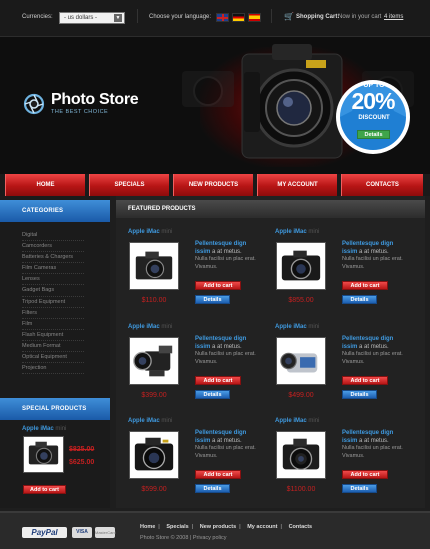  I want to click on logo-title: Photo Store, so click(95, 100).